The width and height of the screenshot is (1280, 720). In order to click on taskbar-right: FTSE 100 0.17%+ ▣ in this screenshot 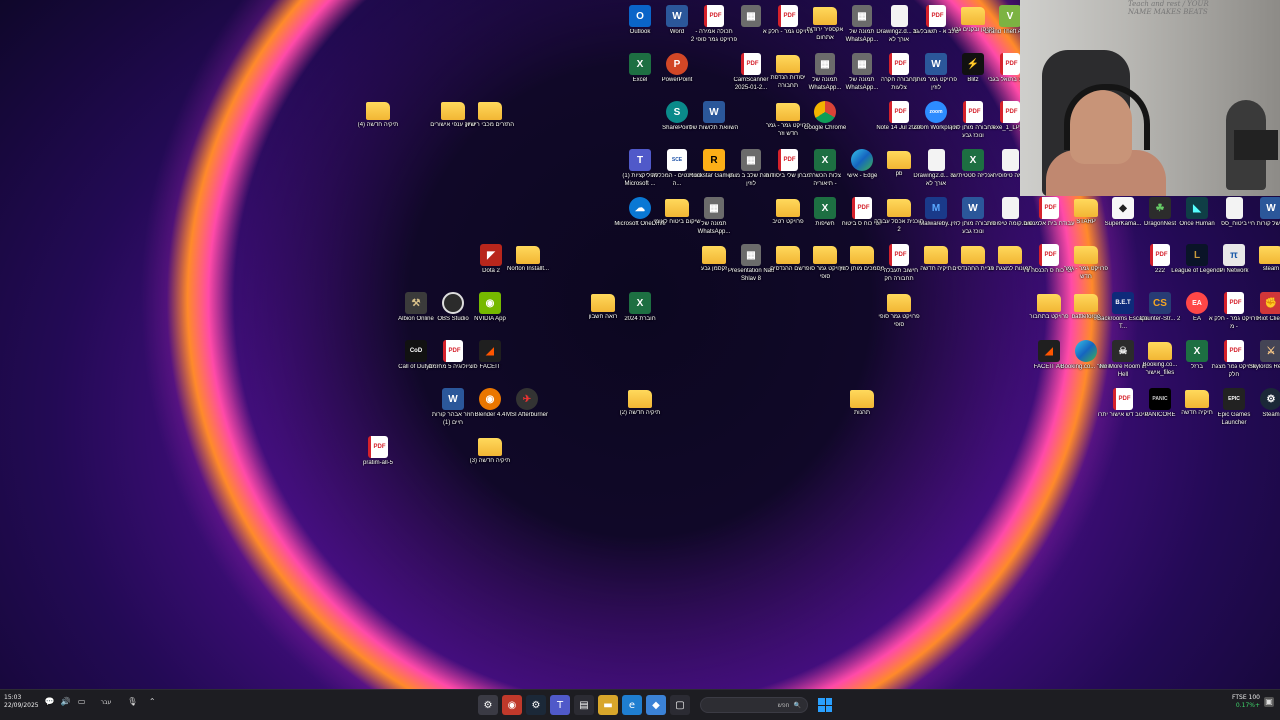, I will do `click(1253, 702)`.